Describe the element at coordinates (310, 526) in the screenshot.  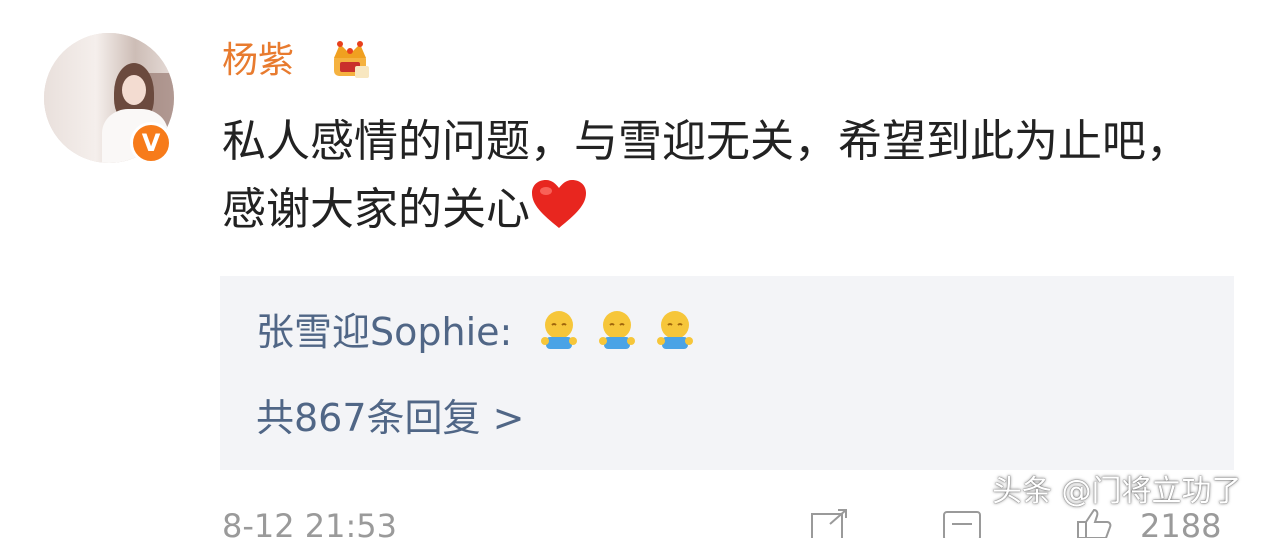
I see `post-timestamp: 8-12 21:53` at that location.